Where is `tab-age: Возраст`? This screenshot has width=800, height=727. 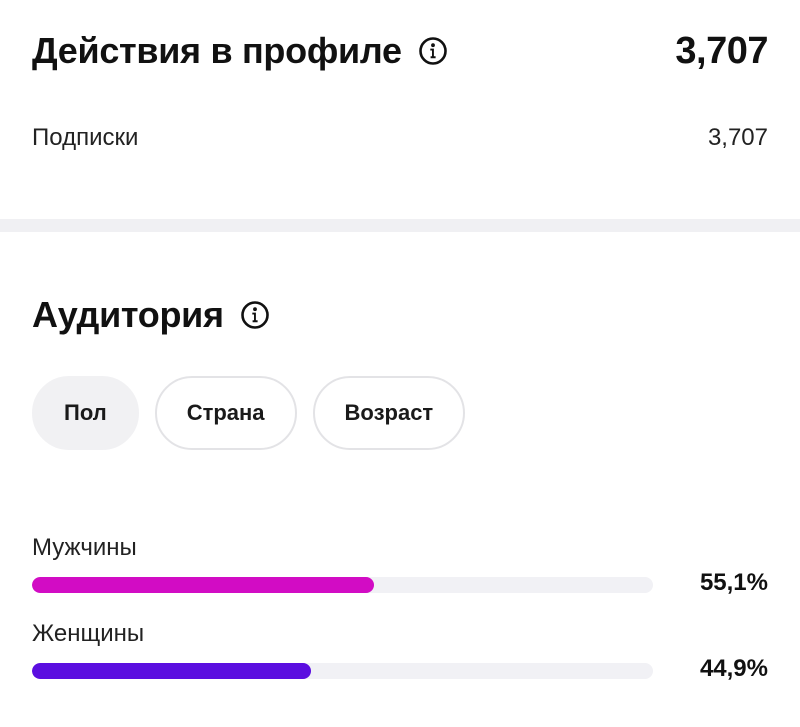 tab-age: Возраст is located at coordinates (389, 413).